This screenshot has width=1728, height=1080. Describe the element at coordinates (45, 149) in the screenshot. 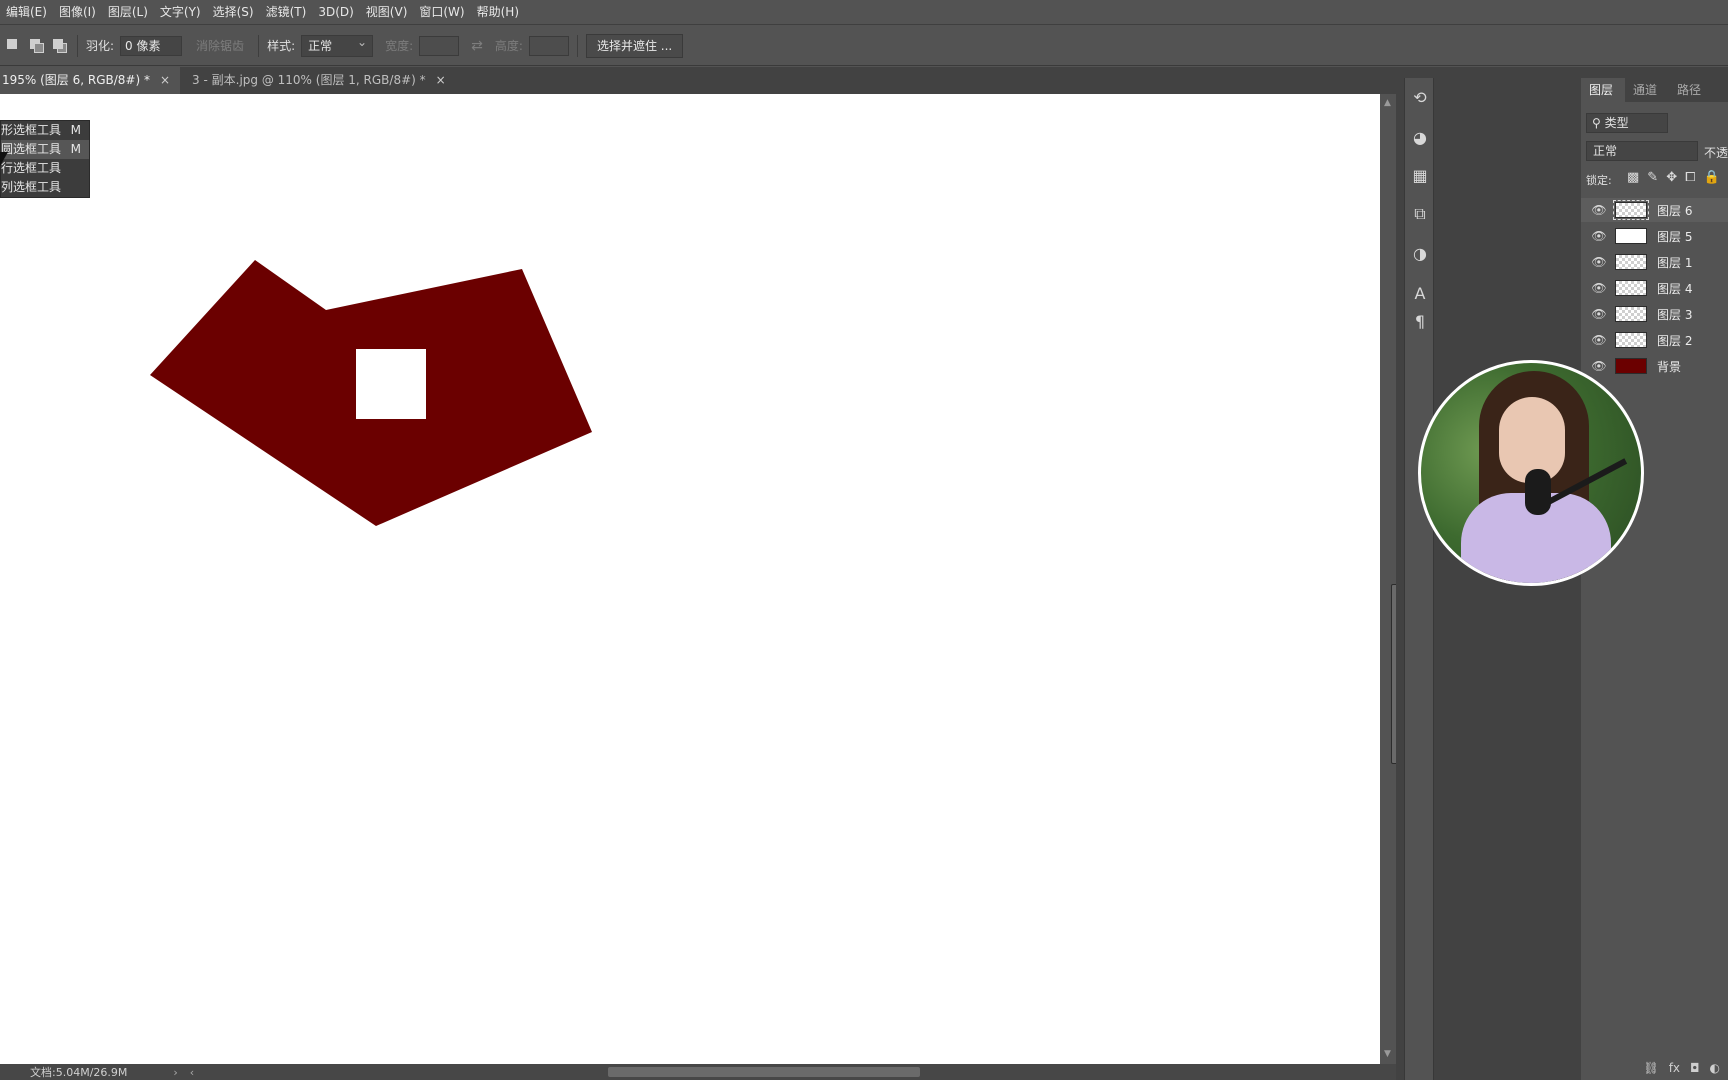

I see `flyout-item-ellipse-marquee: 圆选框工具 M` at that location.